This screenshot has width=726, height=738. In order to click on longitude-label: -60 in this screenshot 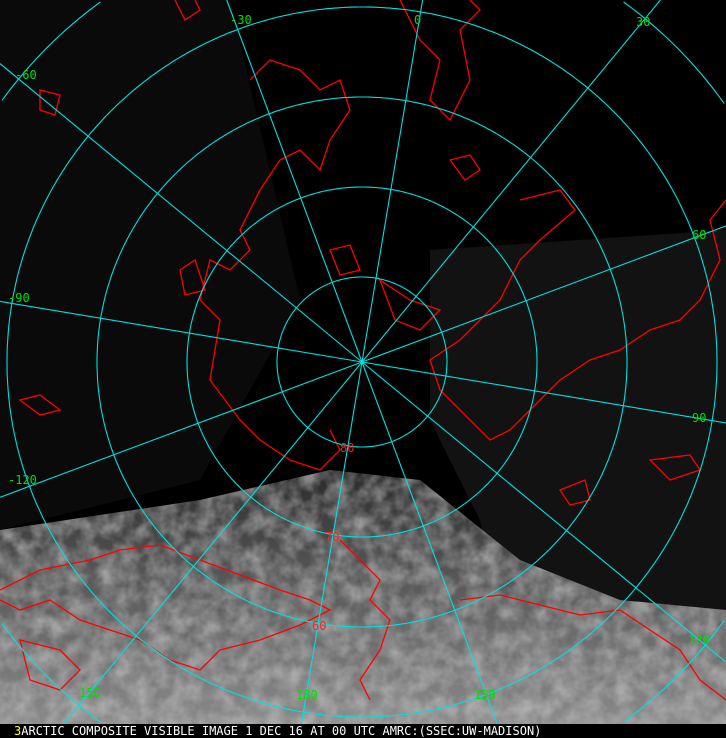, I will do `click(26, 75)`.